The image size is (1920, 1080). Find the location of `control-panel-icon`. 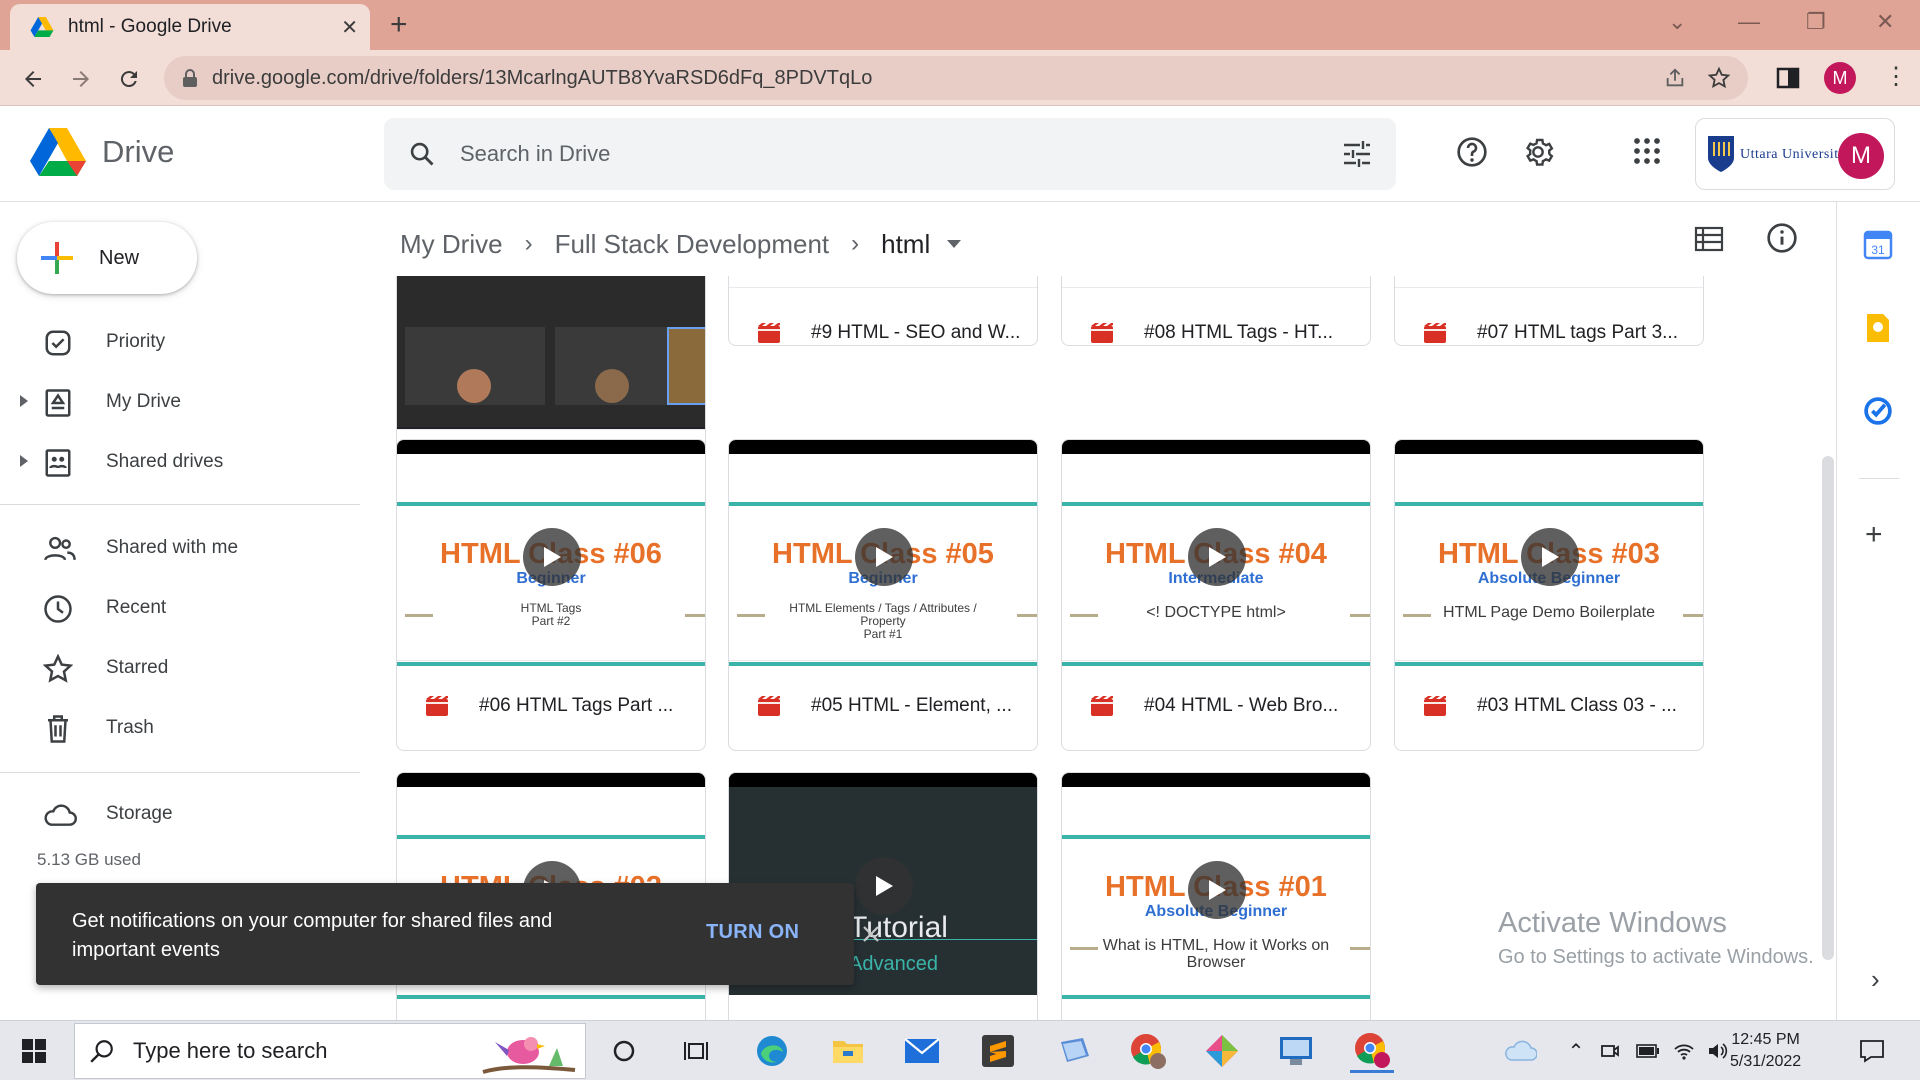

control-panel-icon is located at coordinates (1296, 1051).